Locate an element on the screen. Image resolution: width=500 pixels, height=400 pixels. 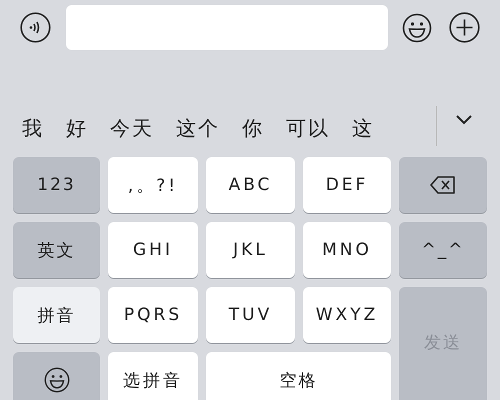
letter-key: PQRS is located at coordinates (153, 315).